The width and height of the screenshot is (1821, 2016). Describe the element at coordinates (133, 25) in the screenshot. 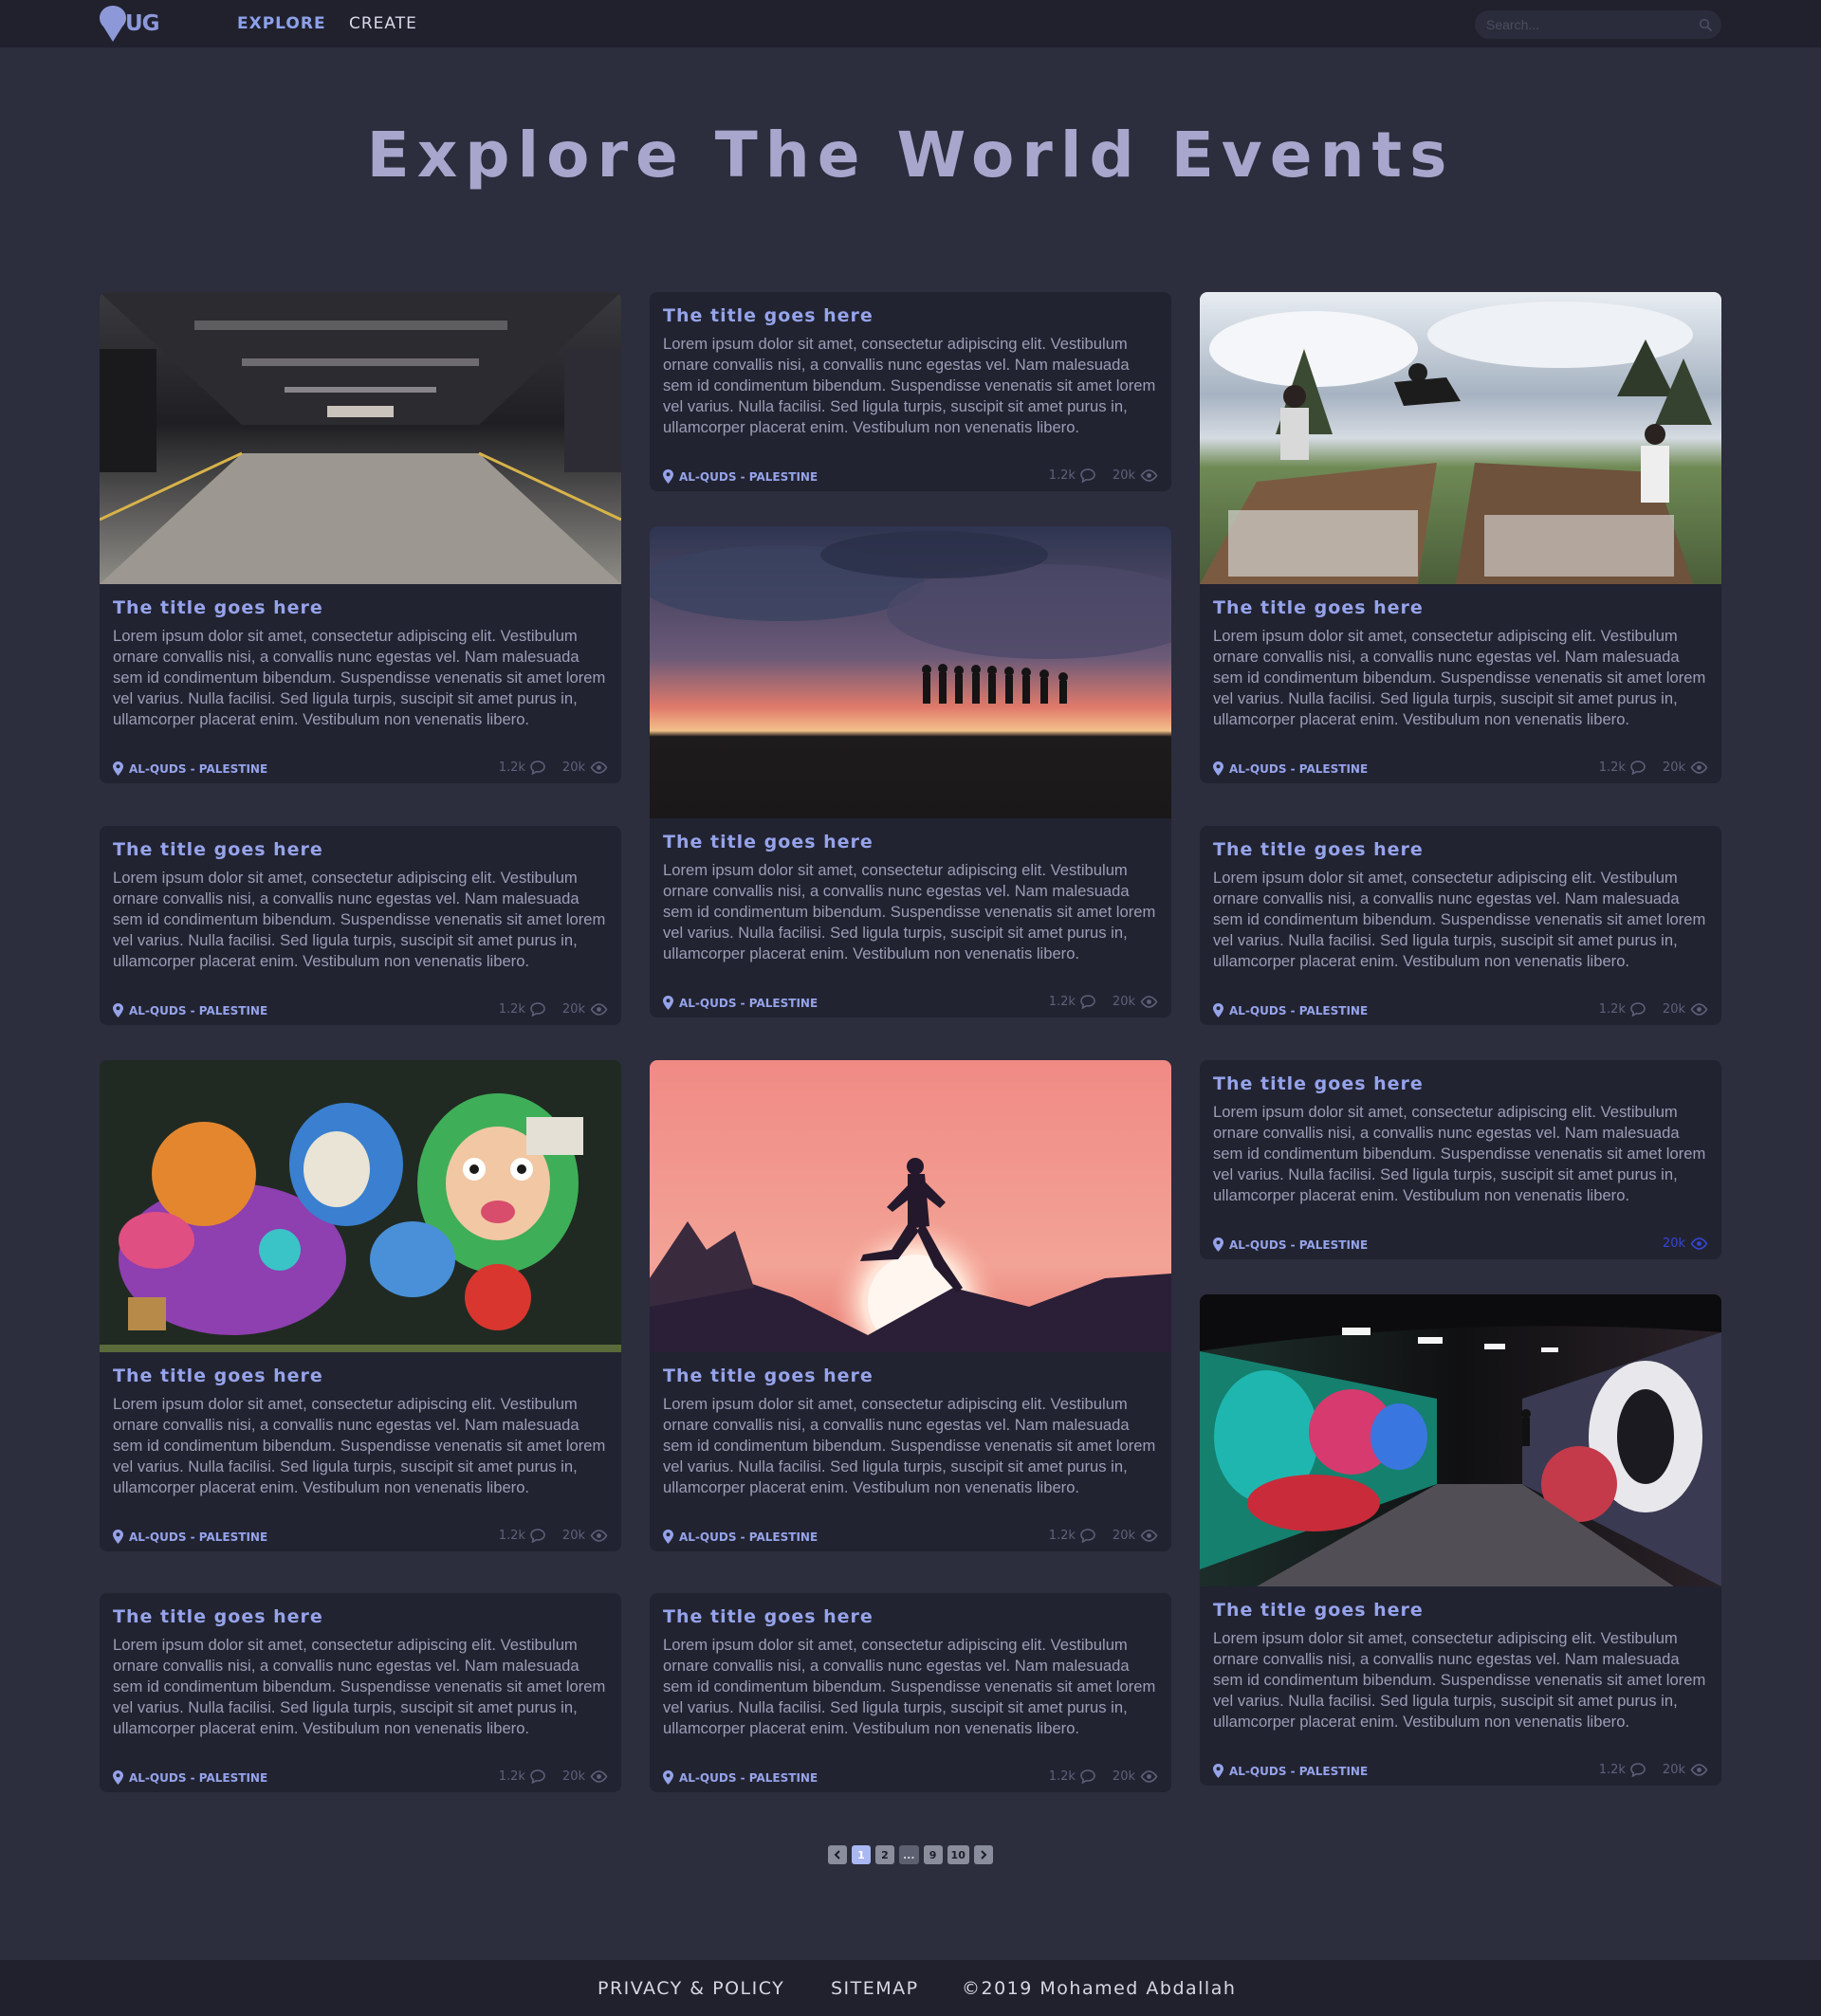

I see `site-logo: UG` at that location.